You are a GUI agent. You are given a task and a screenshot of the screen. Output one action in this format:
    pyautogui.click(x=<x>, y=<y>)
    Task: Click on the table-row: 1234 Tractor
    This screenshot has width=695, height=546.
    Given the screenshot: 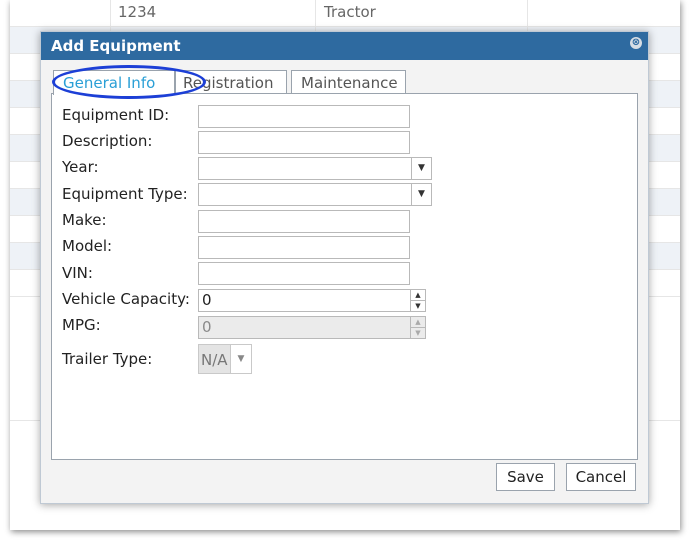 What is the action you would take?
    pyautogui.click(x=345, y=13)
    